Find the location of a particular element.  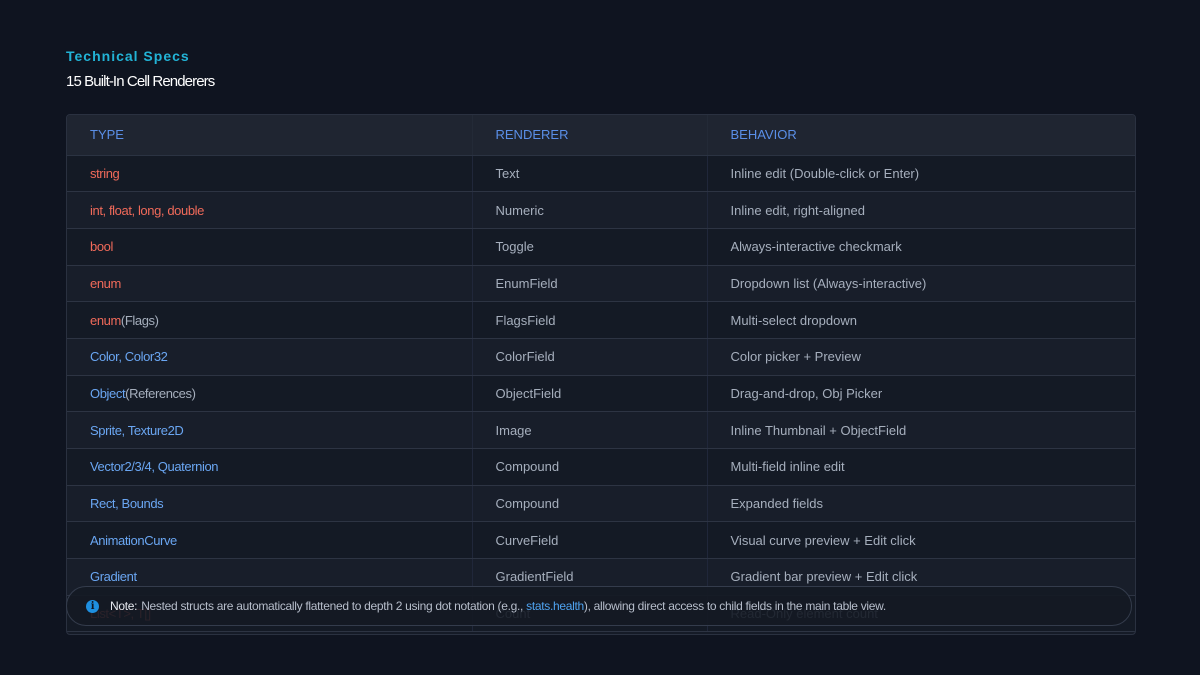

cell-behavior: Visual curve preview + Edit click is located at coordinates (921, 540).